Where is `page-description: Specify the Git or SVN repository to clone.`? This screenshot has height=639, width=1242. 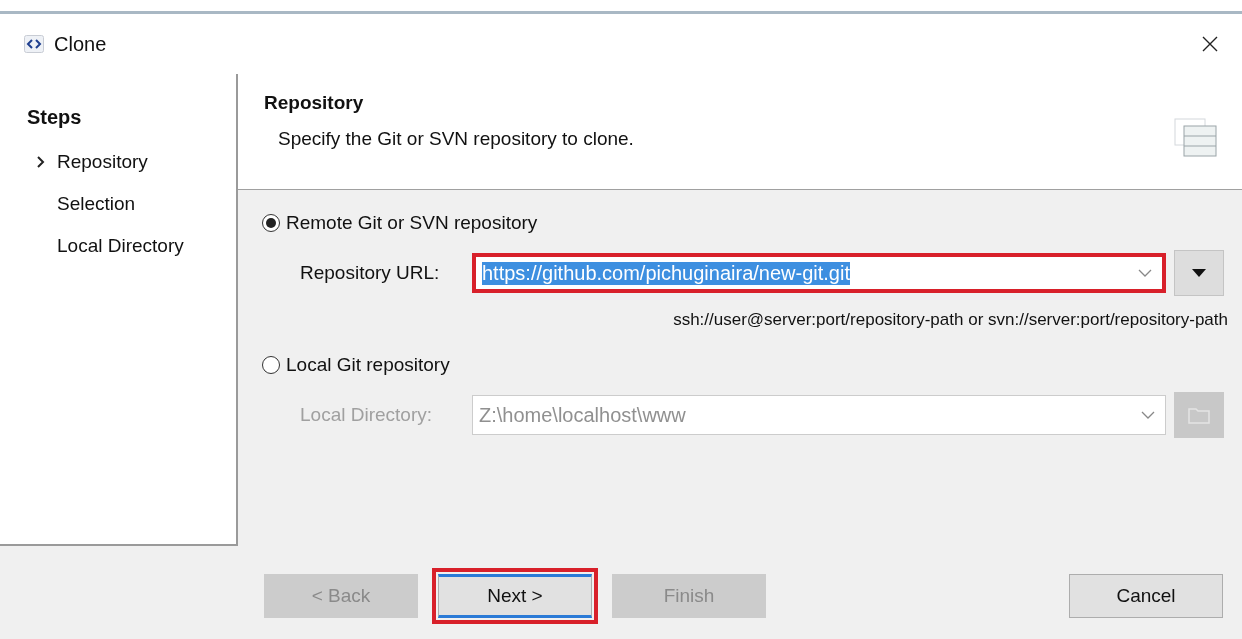 page-description: Specify the Git or SVN repository to clone. is located at coordinates (456, 139).